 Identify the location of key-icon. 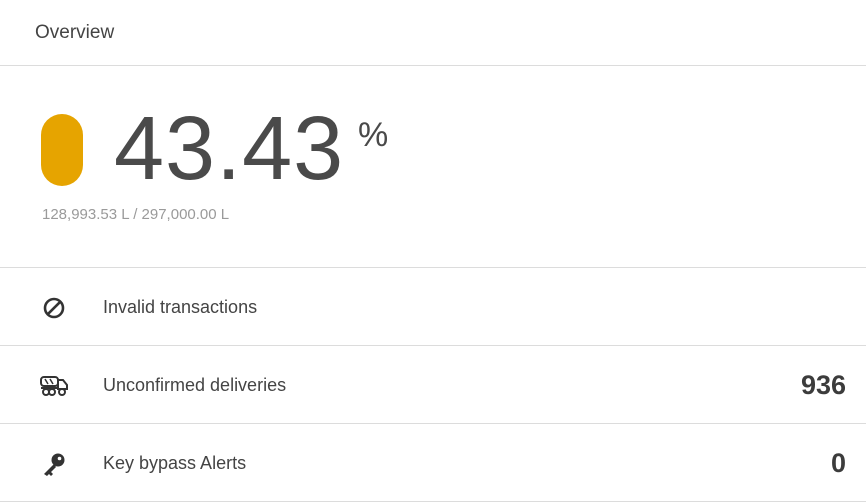
(54, 464).